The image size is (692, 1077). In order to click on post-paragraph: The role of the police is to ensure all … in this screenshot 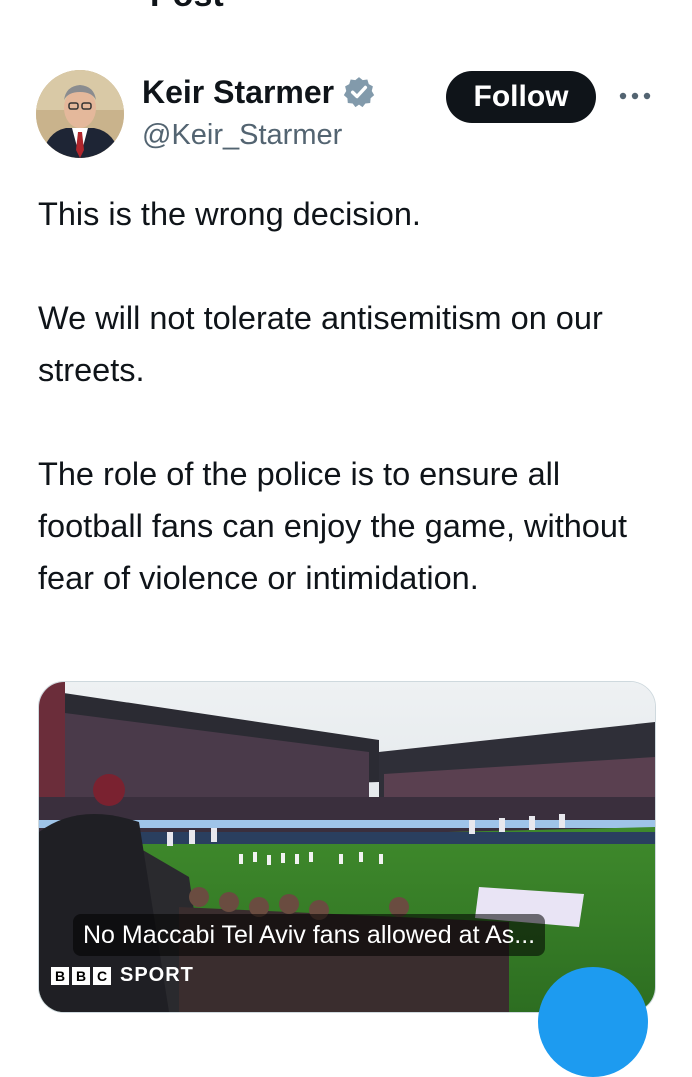, I will do `click(332, 526)`.